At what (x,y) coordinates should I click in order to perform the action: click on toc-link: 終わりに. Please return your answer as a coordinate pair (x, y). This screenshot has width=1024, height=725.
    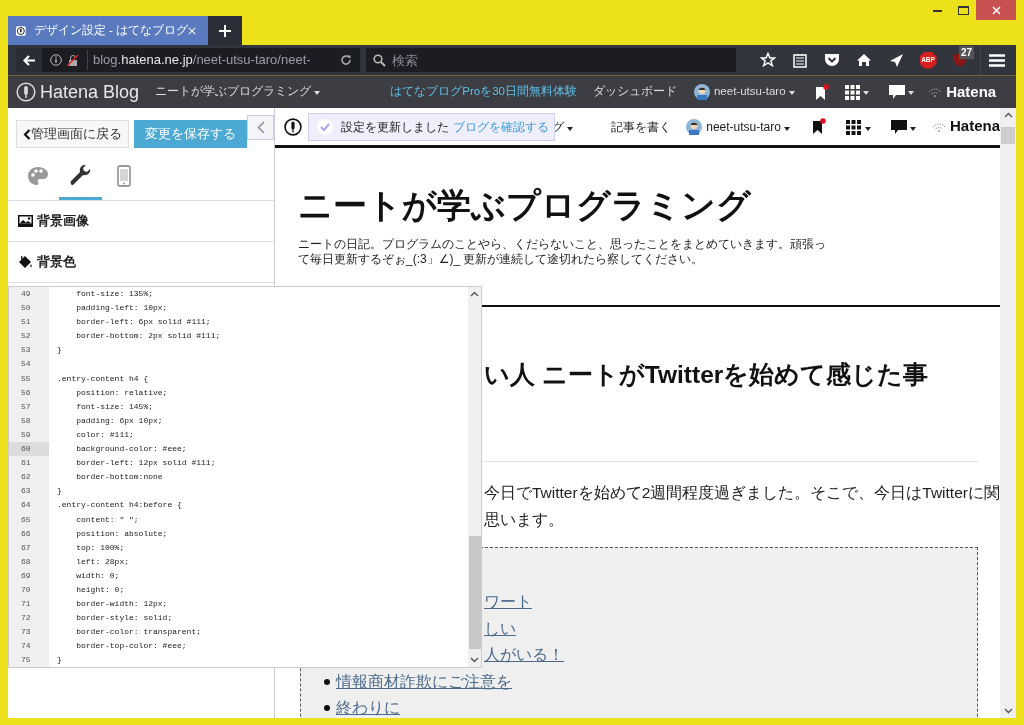
    Looking at the image, I should click on (368, 706).